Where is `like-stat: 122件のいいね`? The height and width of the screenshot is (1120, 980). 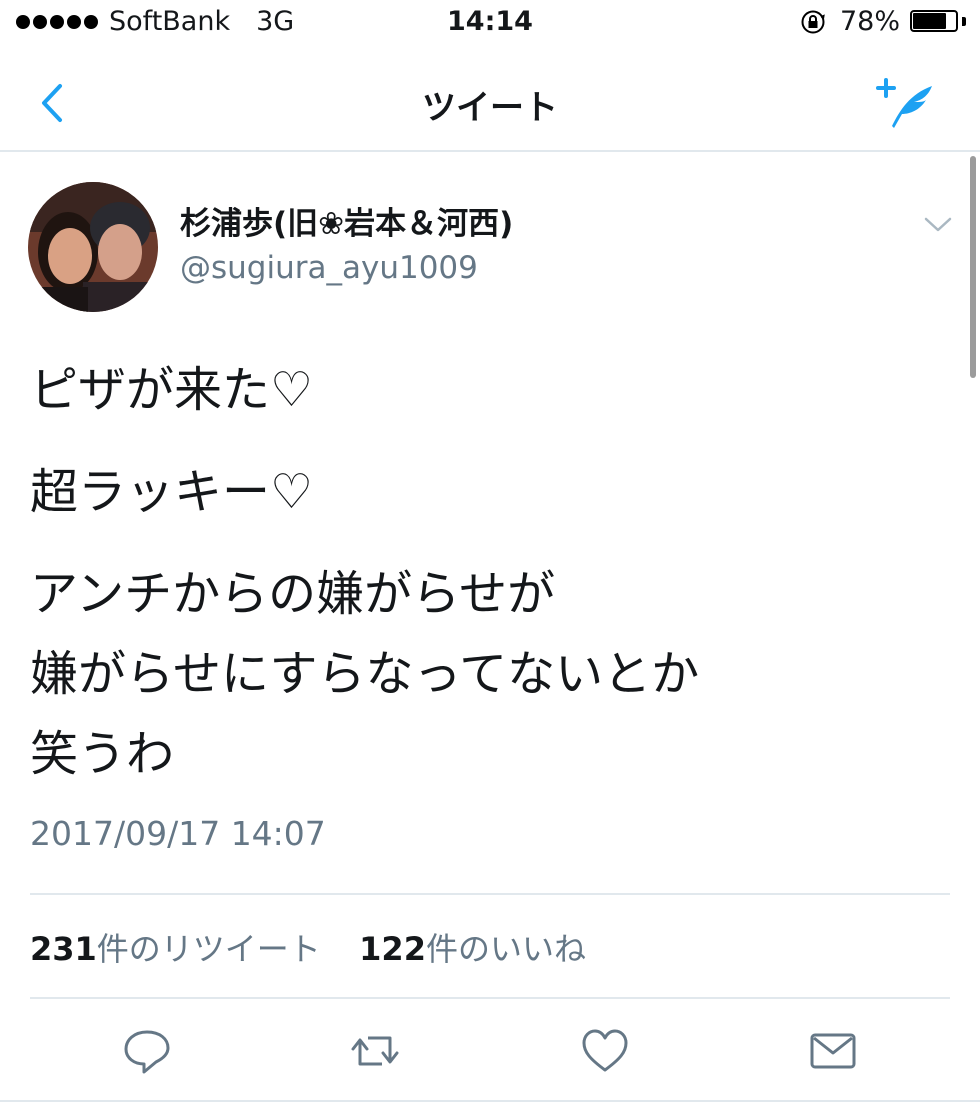 like-stat: 122件のいいね is located at coordinates (472, 949).